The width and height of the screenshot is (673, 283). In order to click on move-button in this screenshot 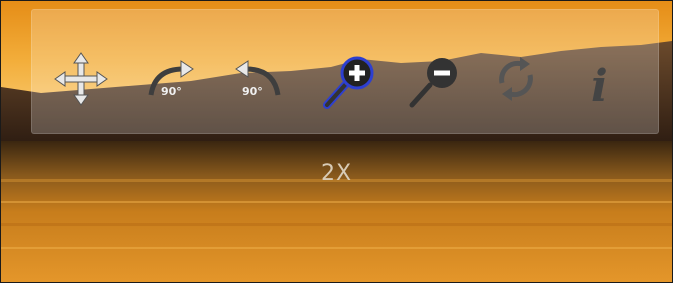, I will do `click(81, 79)`.